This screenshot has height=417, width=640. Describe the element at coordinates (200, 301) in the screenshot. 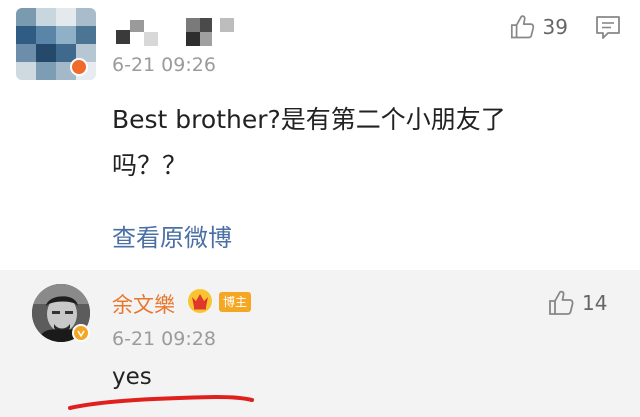

I see `crown-icon` at that location.